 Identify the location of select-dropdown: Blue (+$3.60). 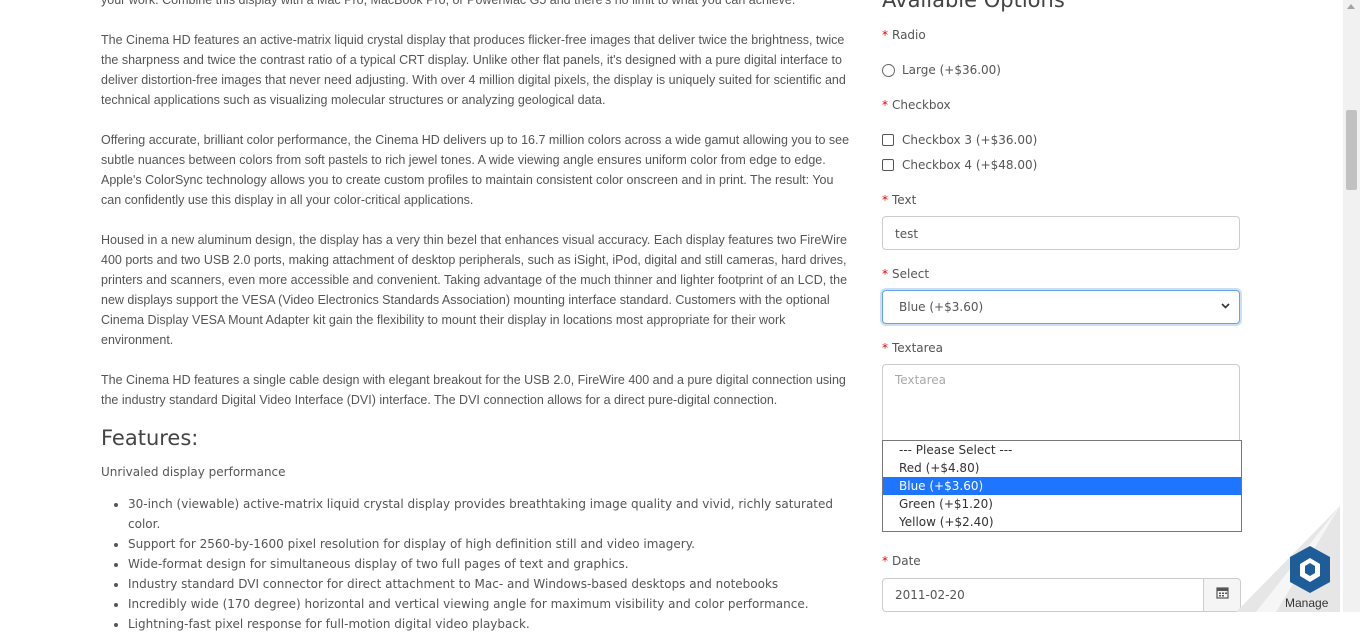
(1061, 307).